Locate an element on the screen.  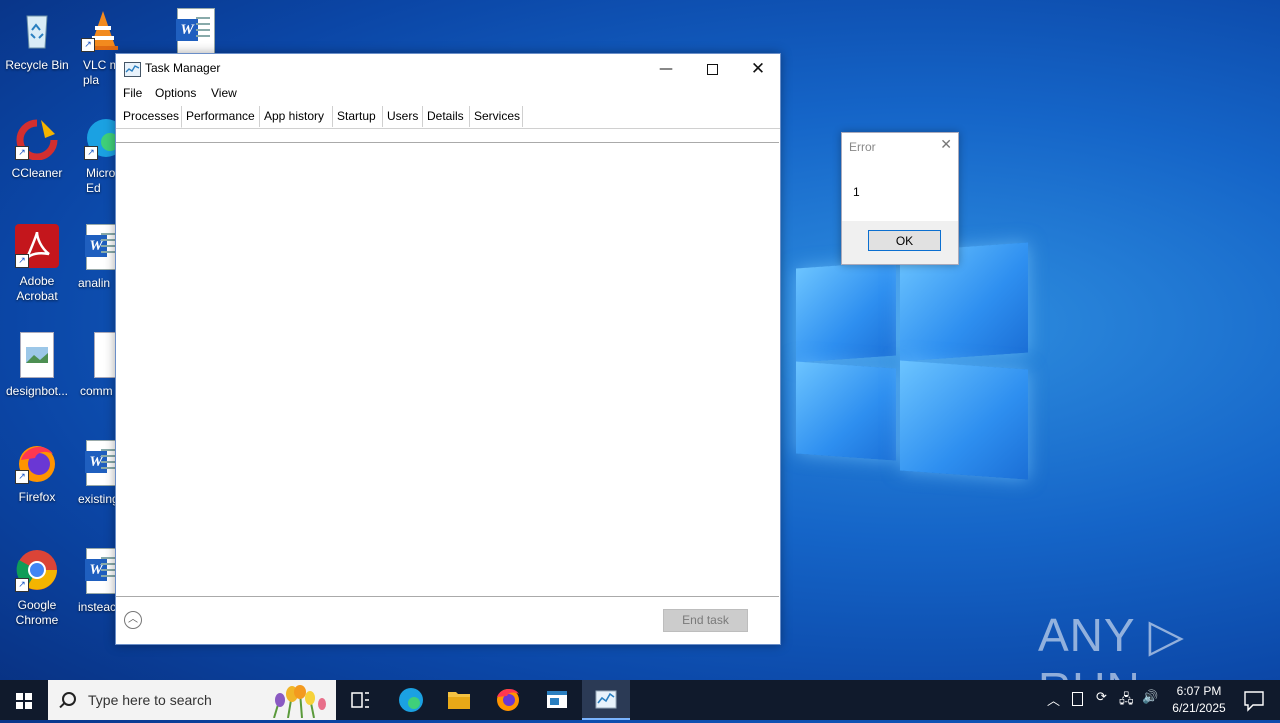
search-placeholder: Type here to search is located at coordinates (150, 700).